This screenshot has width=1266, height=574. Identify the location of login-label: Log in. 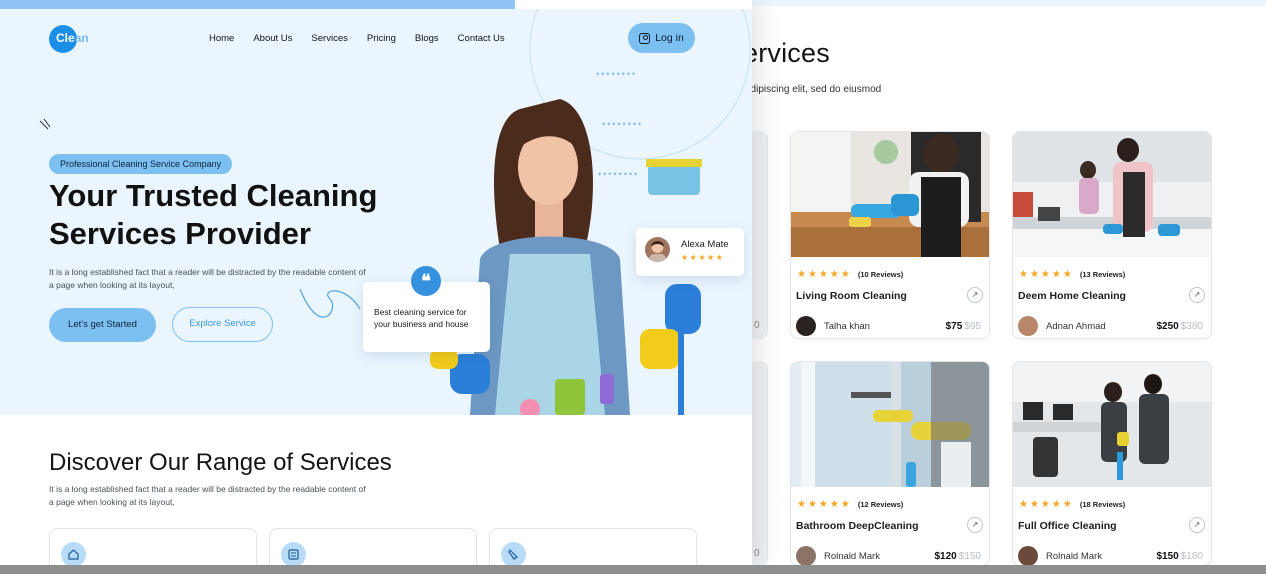
(669, 38).